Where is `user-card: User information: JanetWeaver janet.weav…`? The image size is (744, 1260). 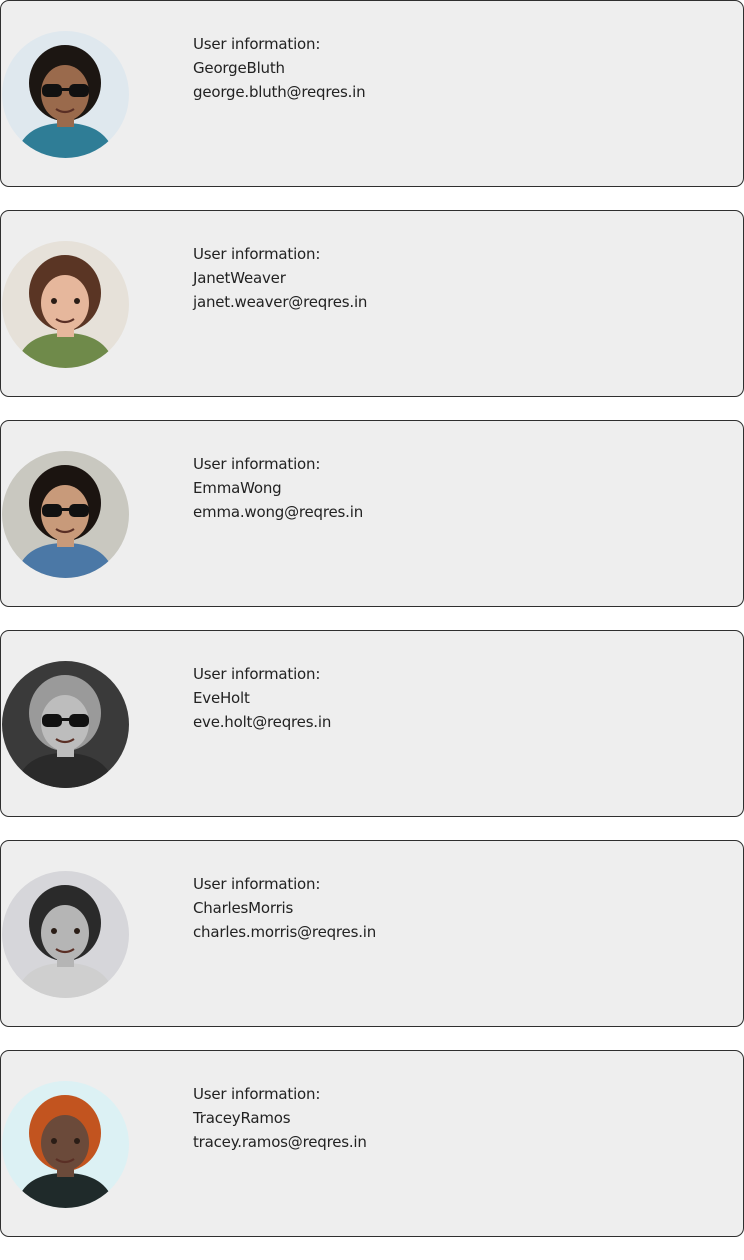
user-card: User information: JanetWeaver janet.weav… is located at coordinates (372, 303).